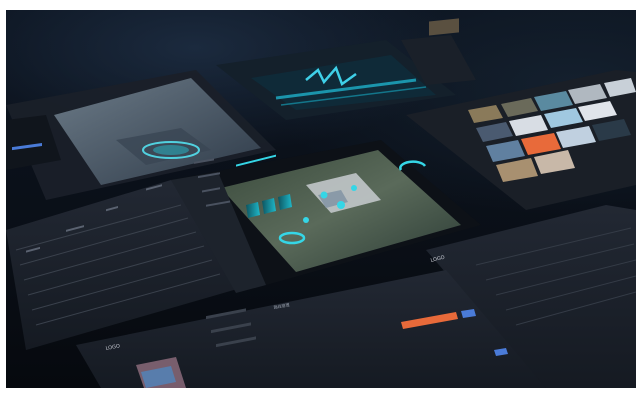  I want to click on screen-structure-model, so click(346, 69).